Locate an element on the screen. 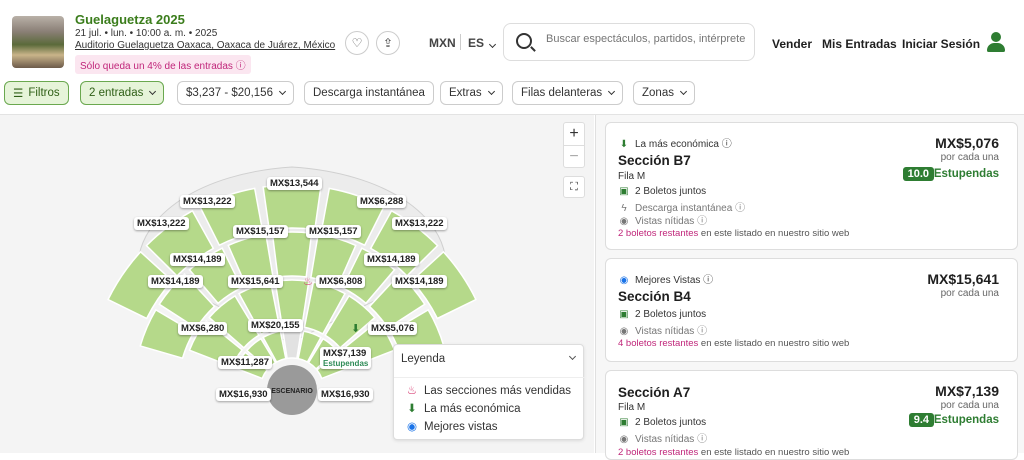  remaining-count: 2 boletos restantes is located at coordinates (658, 233).